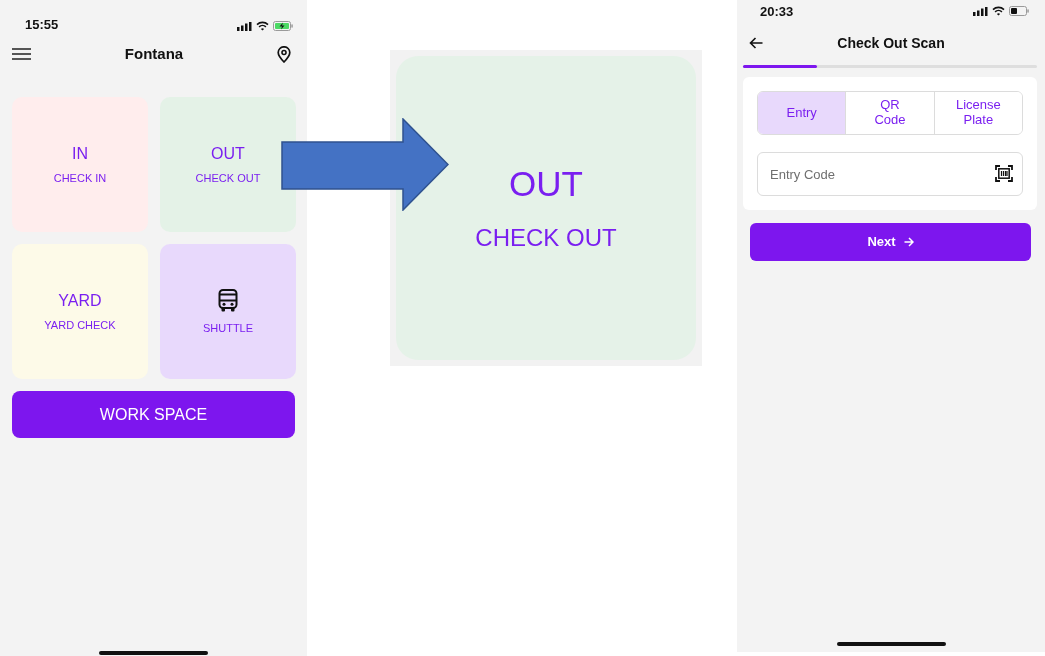 The height and width of the screenshot is (656, 1045). I want to click on arrow-right-icon, so click(908, 242).